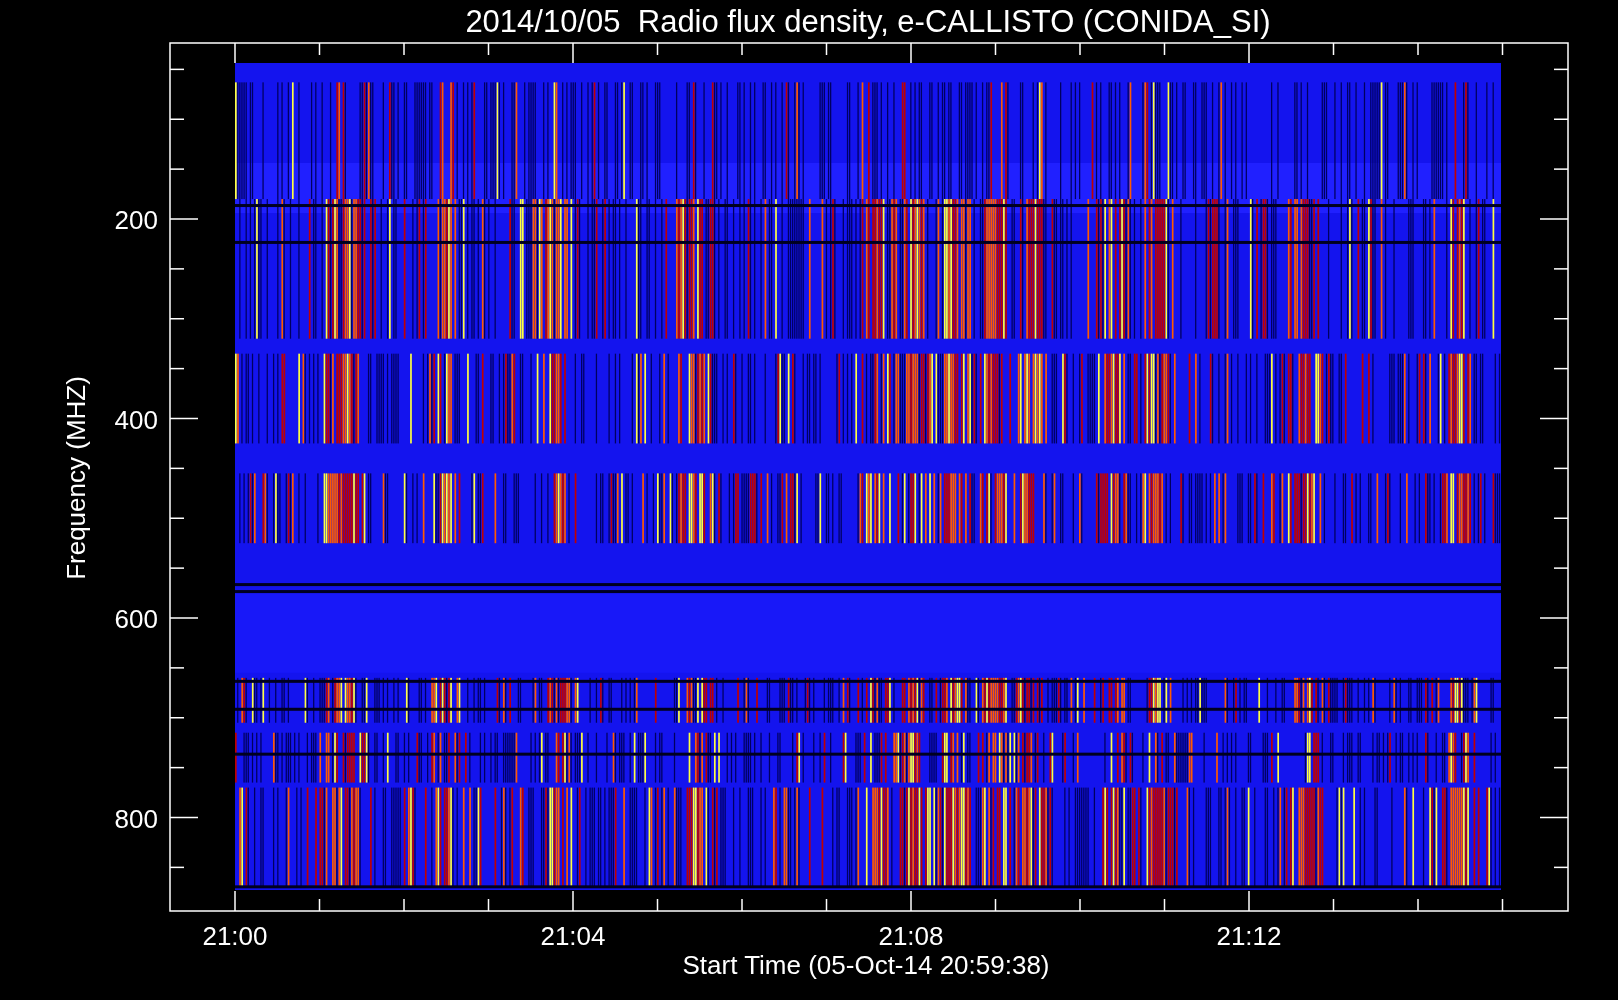 This screenshot has height=1000, width=1618. Describe the element at coordinates (136, 220) in the screenshot. I see `tick-label: 200` at that location.